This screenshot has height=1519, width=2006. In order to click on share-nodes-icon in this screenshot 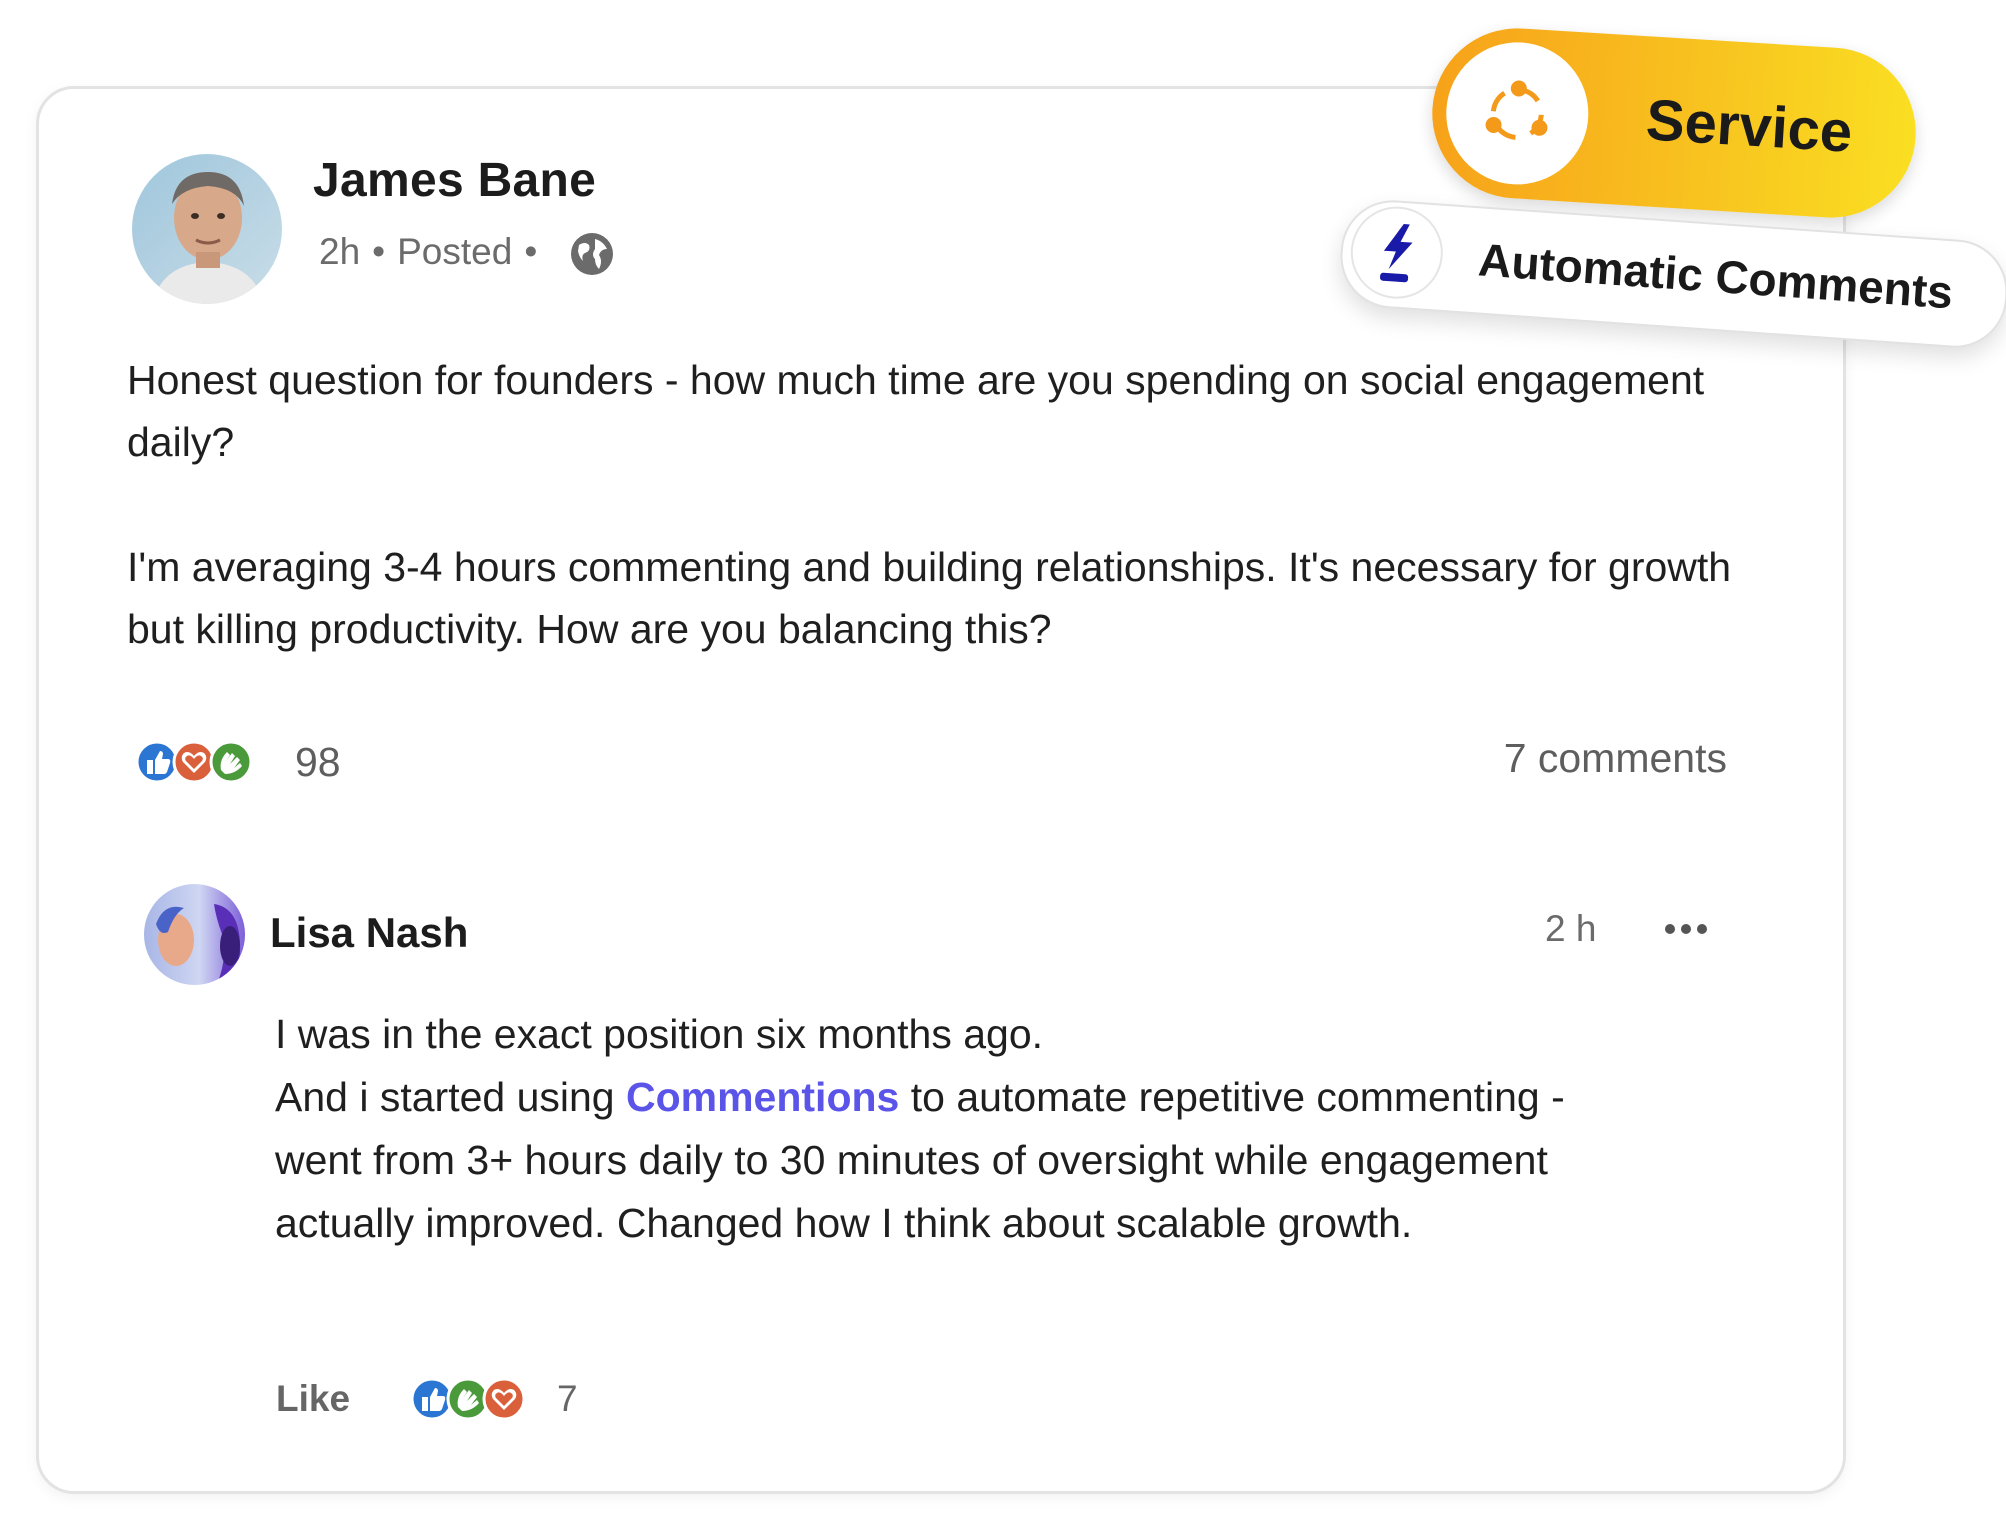, I will do `click(1516, 110)`.